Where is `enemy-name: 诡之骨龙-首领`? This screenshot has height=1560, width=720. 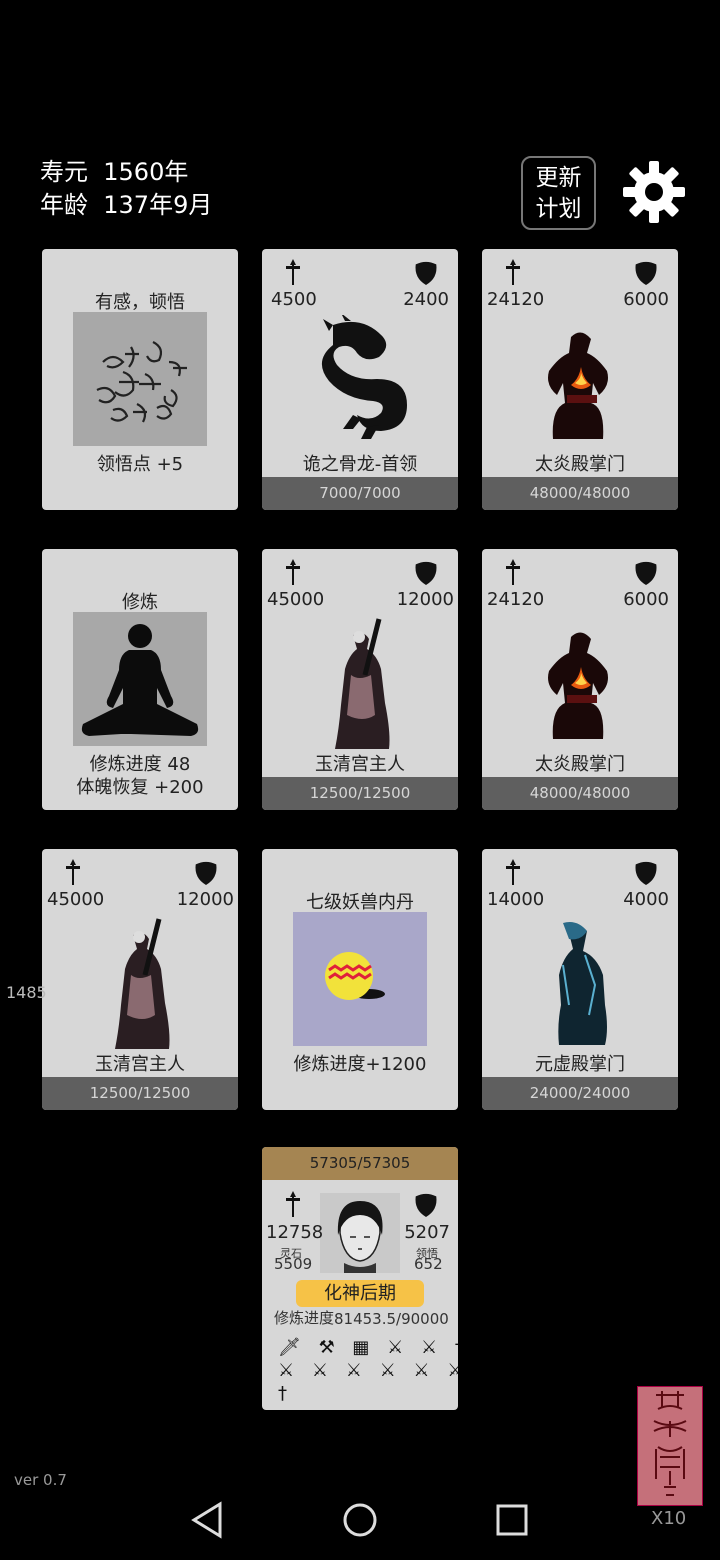
enemy-name: 诡之骨龙-首领 is located at coordinates (360, 464).